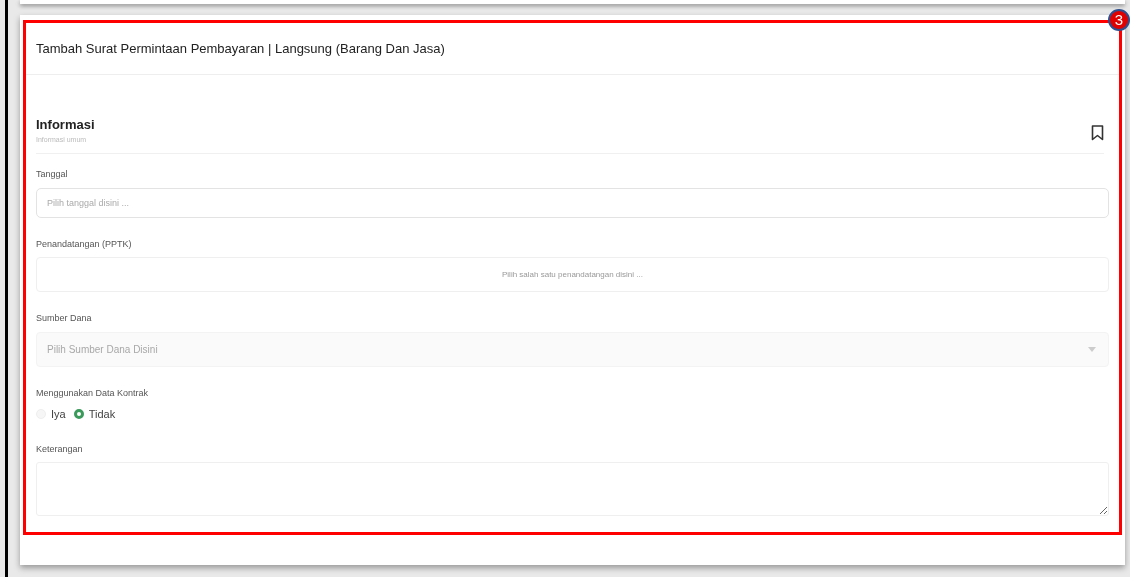 The image size is (1130, 577). Describe the element at coordinates (1119, 20) in the screenshot. I see `callout-badge: 3` at that location.